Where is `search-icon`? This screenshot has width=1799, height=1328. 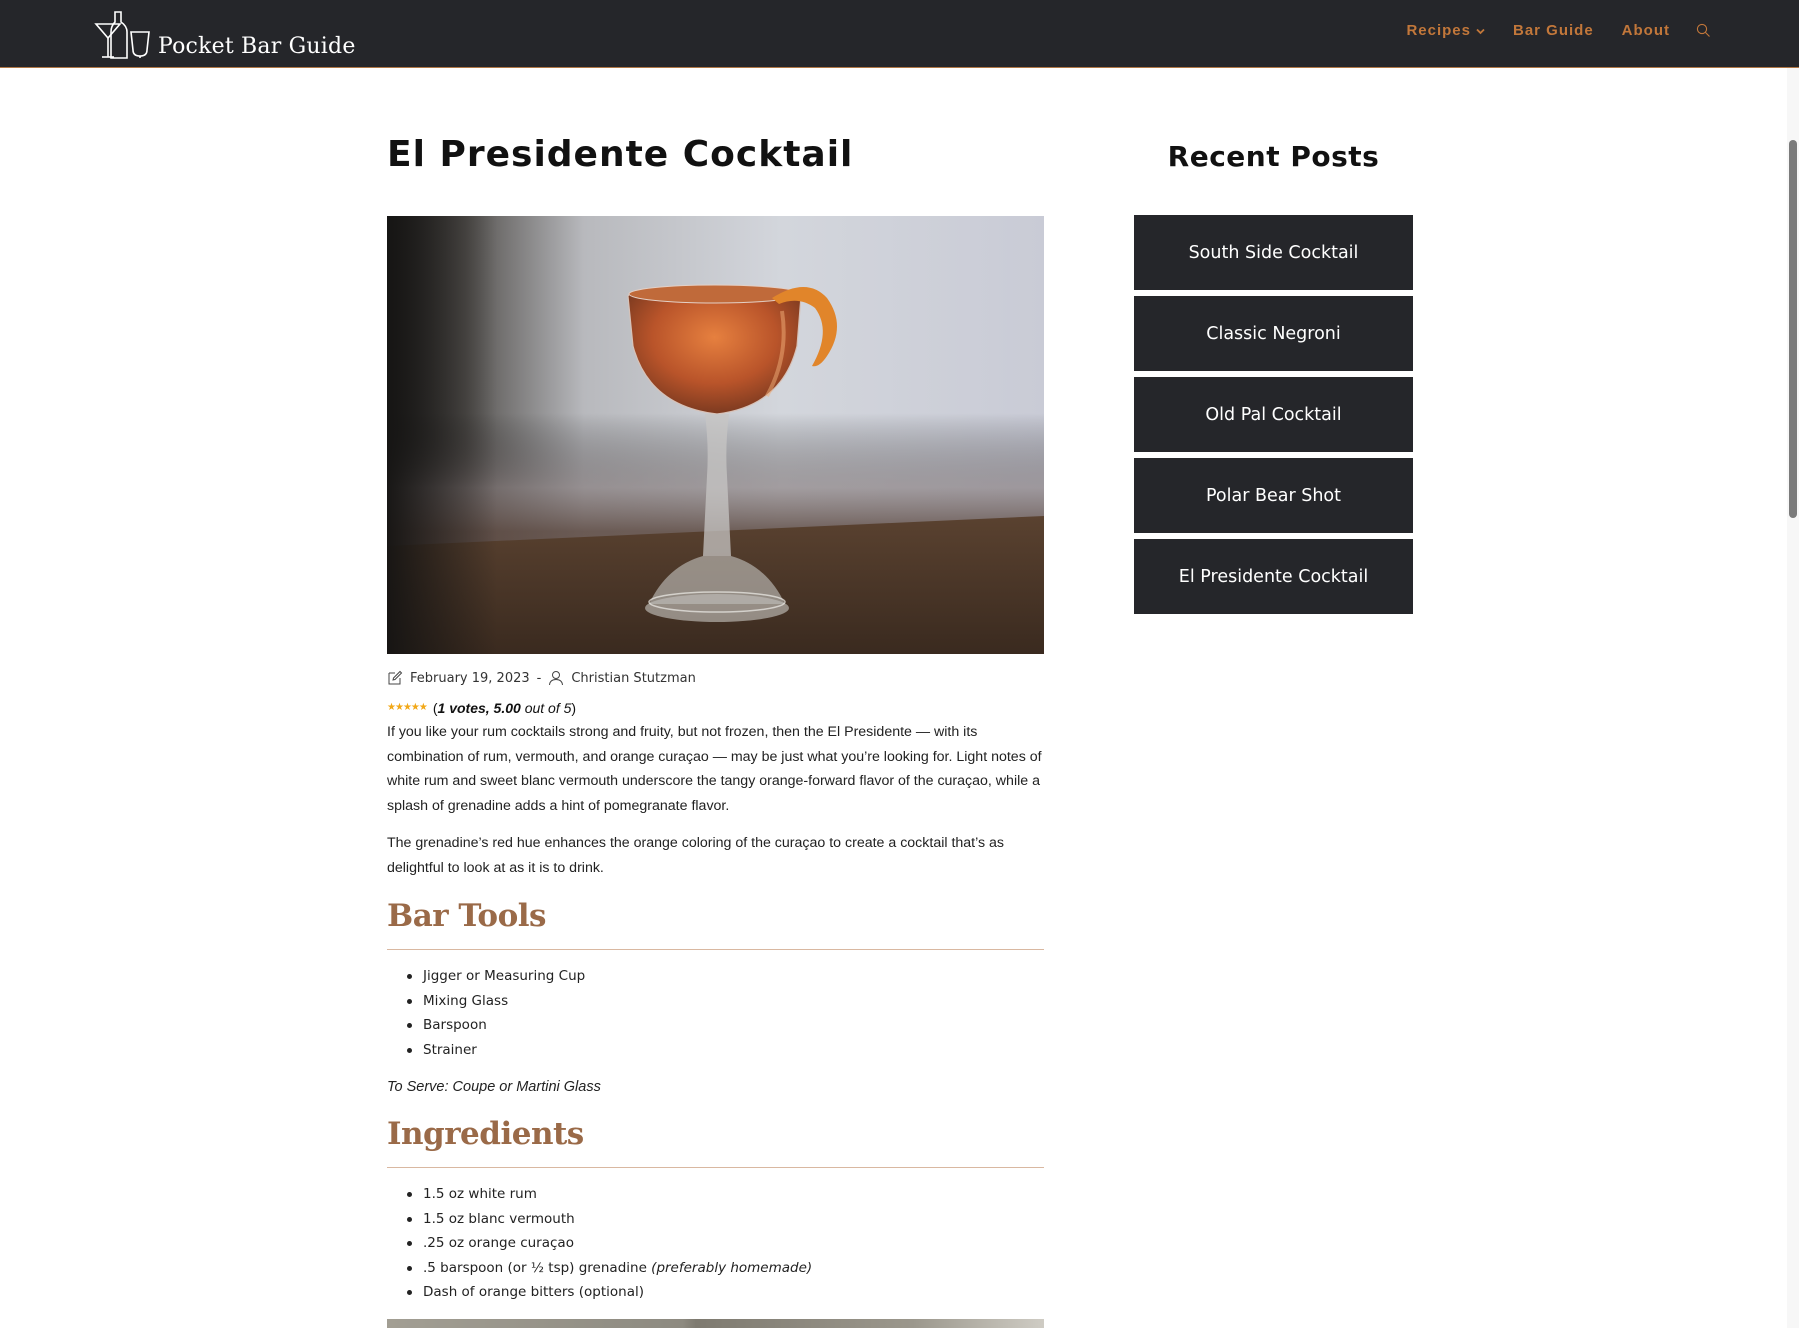
search-icon is located at coordinates (1703, 30).